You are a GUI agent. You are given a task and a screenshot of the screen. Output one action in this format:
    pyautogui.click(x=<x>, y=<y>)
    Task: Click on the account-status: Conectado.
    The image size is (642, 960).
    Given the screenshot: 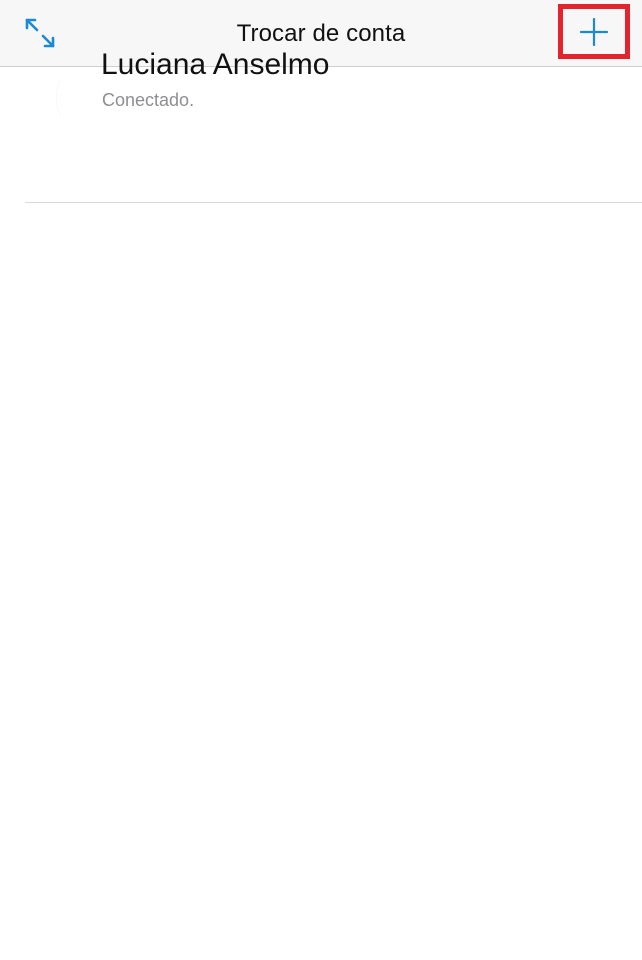 What is the action you would take?
    pyautogui.click(x=148, y=100)
    